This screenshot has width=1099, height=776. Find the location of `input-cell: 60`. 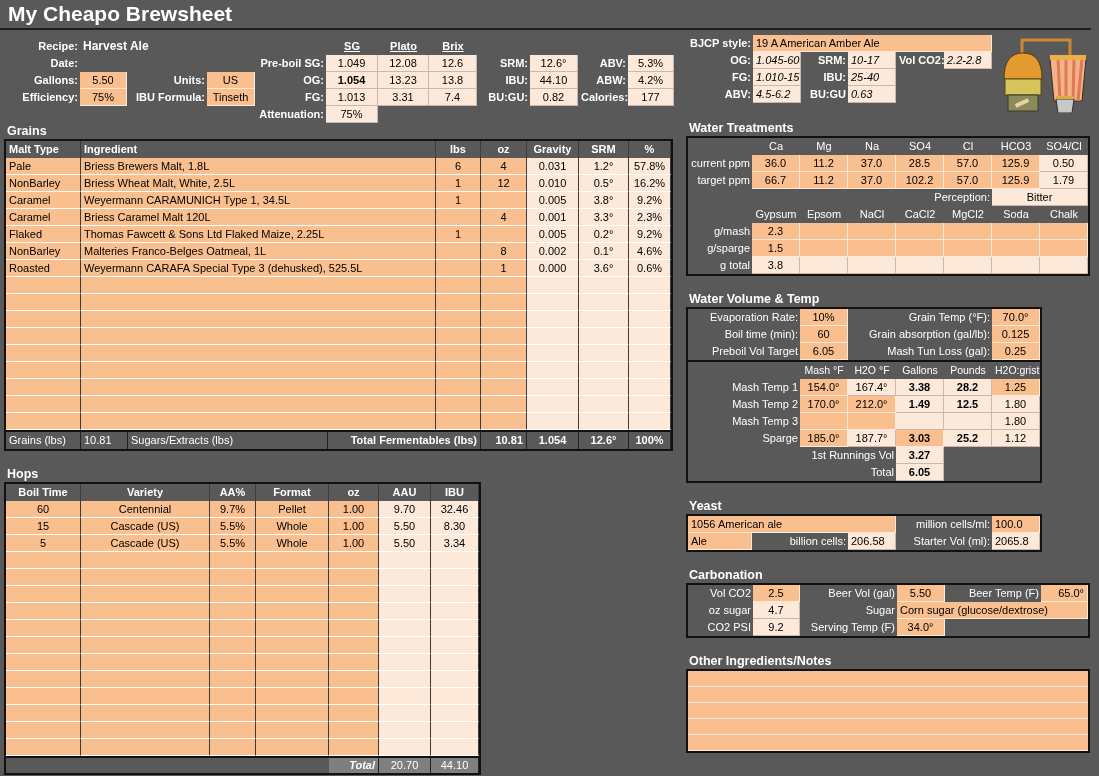

input-cell: 60 is located at coordinates (824, 334).